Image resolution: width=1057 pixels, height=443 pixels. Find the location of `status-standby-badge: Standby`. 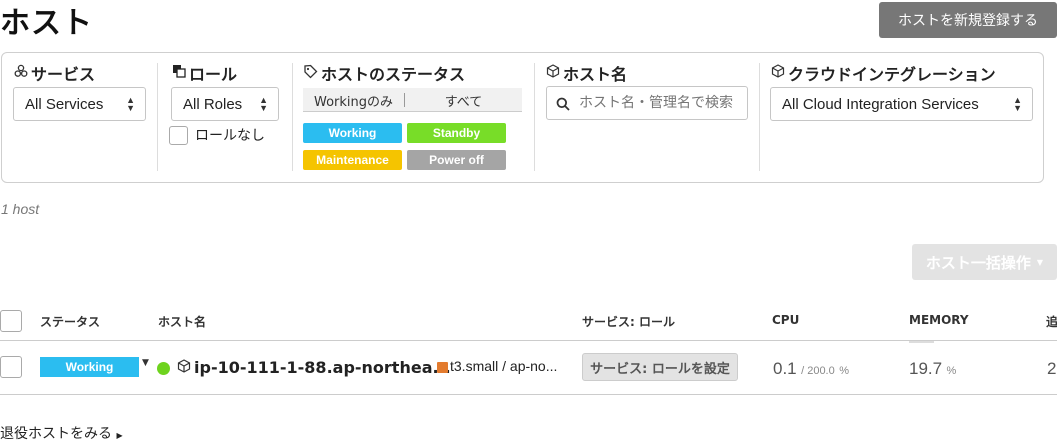

status-standby-badge: Standby is located at coordinates (456, 133).